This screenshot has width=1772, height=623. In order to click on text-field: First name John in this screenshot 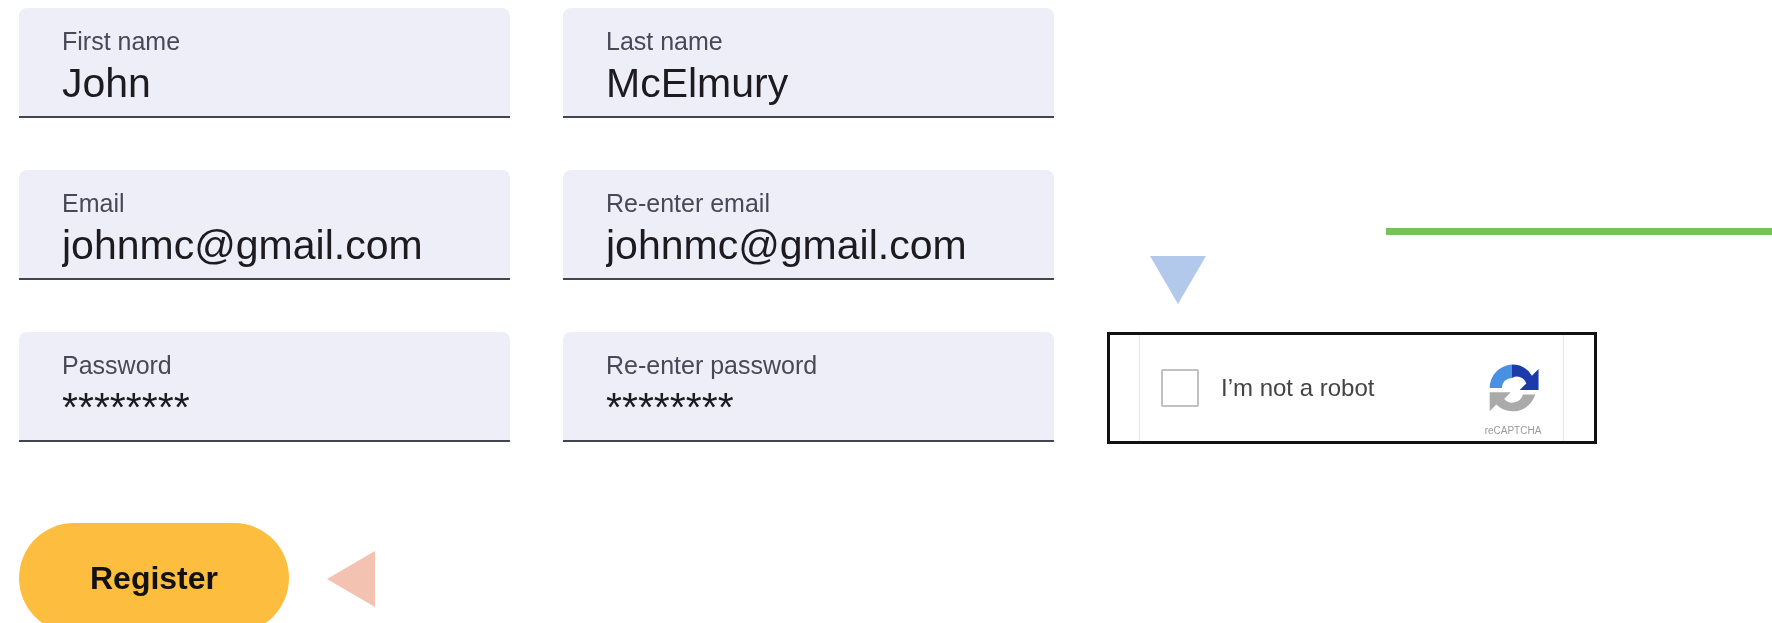, I will do `click(264, 63)`.